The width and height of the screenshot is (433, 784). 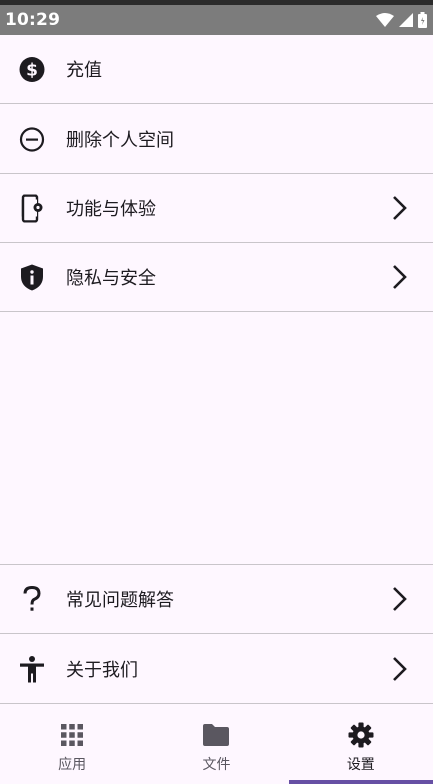 I want to click on apps-grid-icon, so click(x=72, y=735).